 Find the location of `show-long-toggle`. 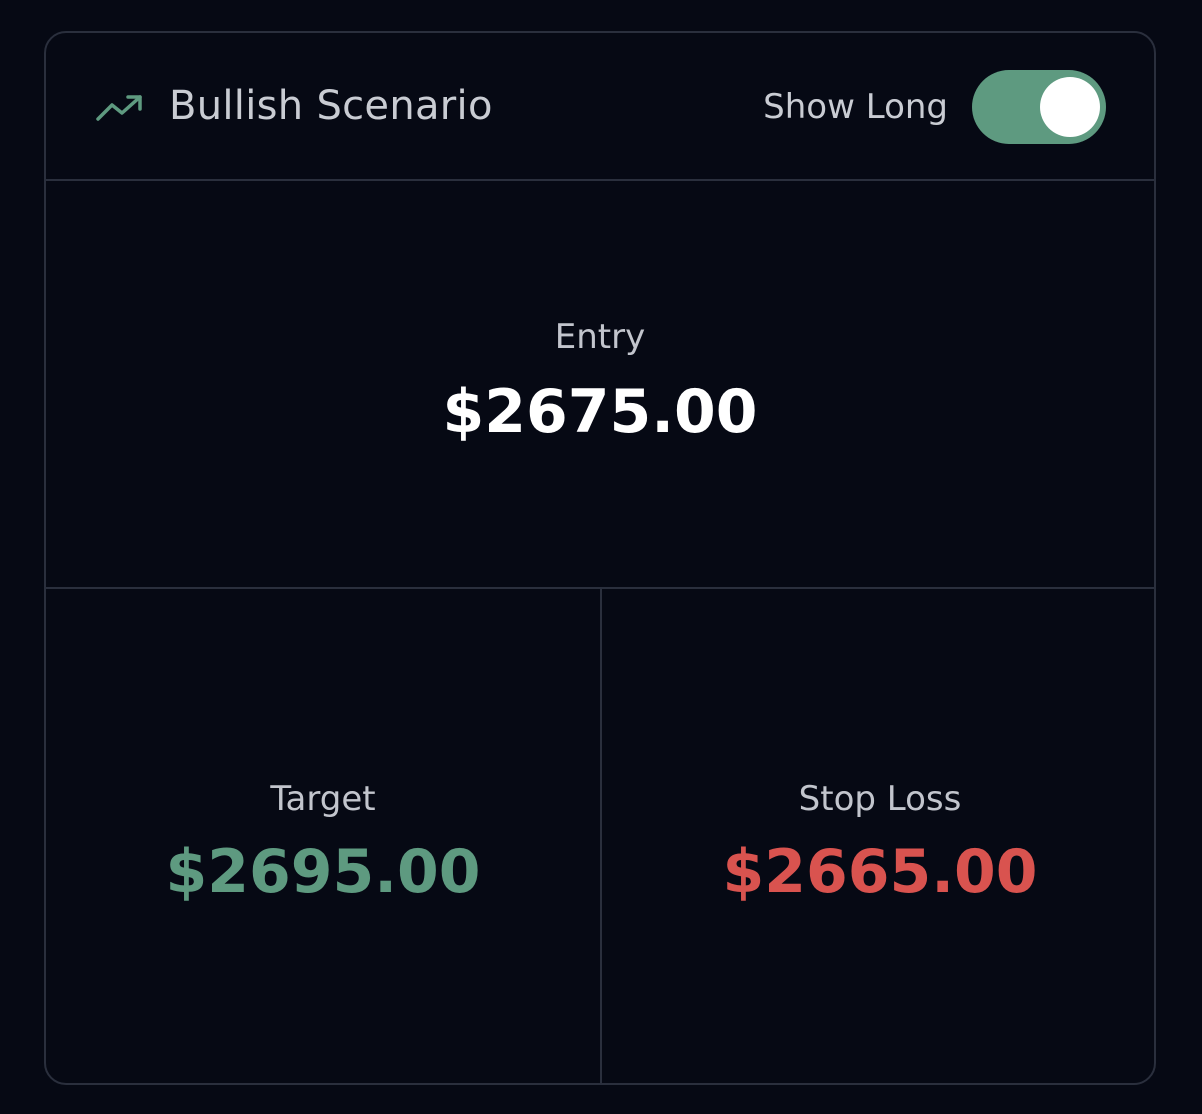

show-long-toggle is located at coordinates (1039, 107).